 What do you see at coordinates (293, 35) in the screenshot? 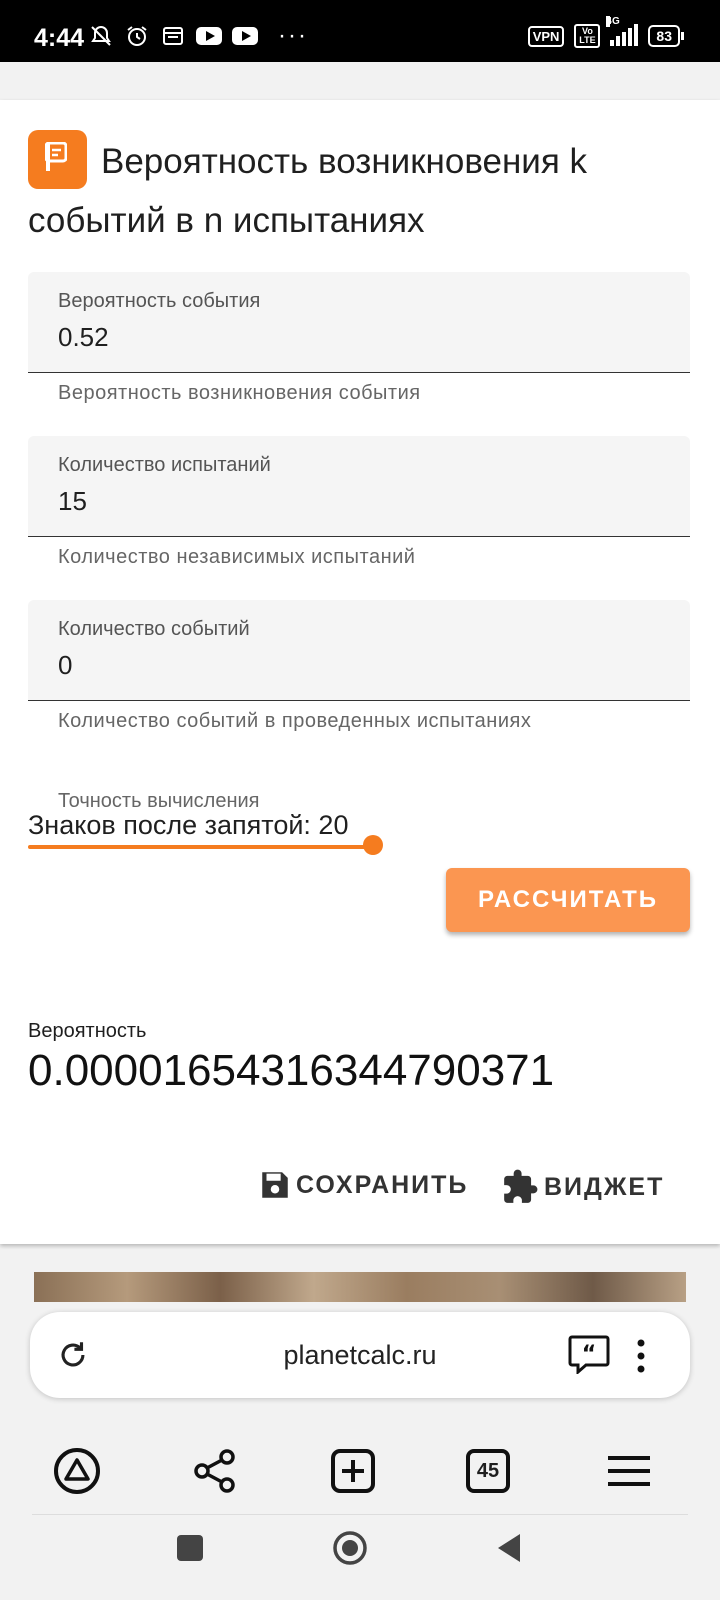
I see `more-notifications-icon: ···` at bounding box center [293, 35].